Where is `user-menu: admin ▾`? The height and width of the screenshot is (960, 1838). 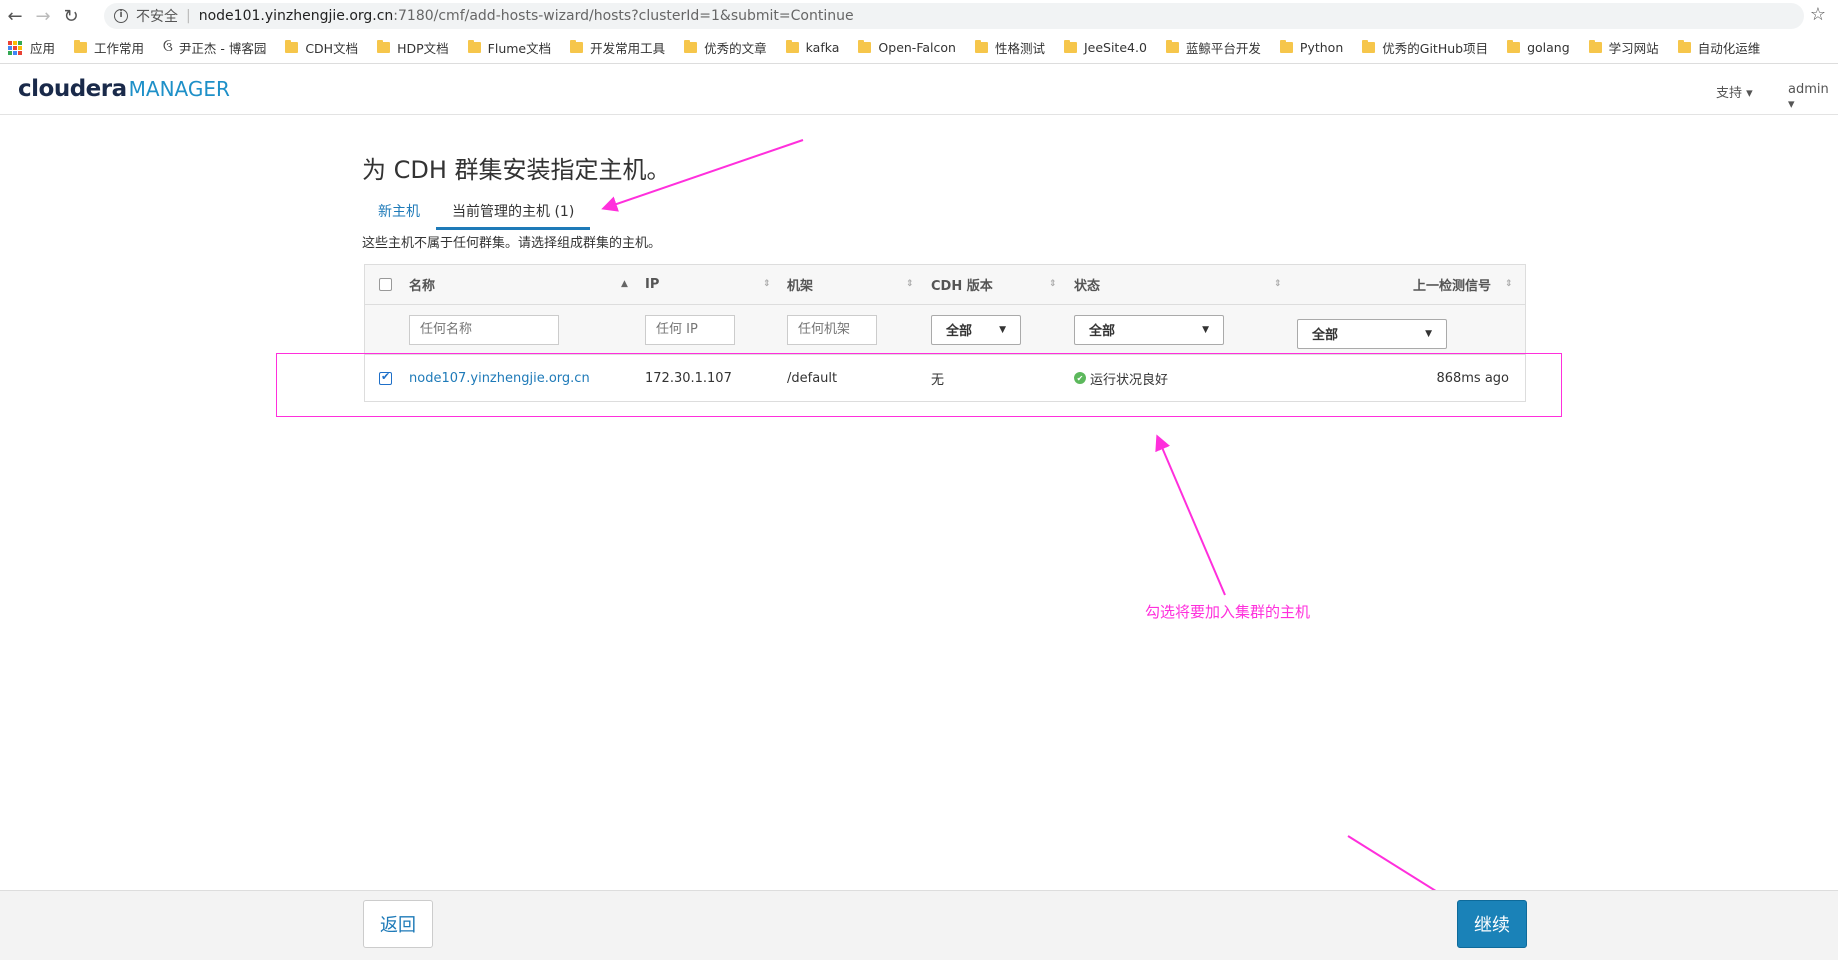
user-menu: admin ▾ is located at coordinates (1813, 97).